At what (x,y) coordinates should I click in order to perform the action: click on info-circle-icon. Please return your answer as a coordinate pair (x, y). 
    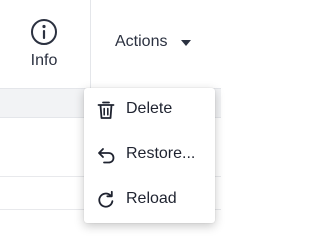
    Looking at the image, I should click on (44, 32).